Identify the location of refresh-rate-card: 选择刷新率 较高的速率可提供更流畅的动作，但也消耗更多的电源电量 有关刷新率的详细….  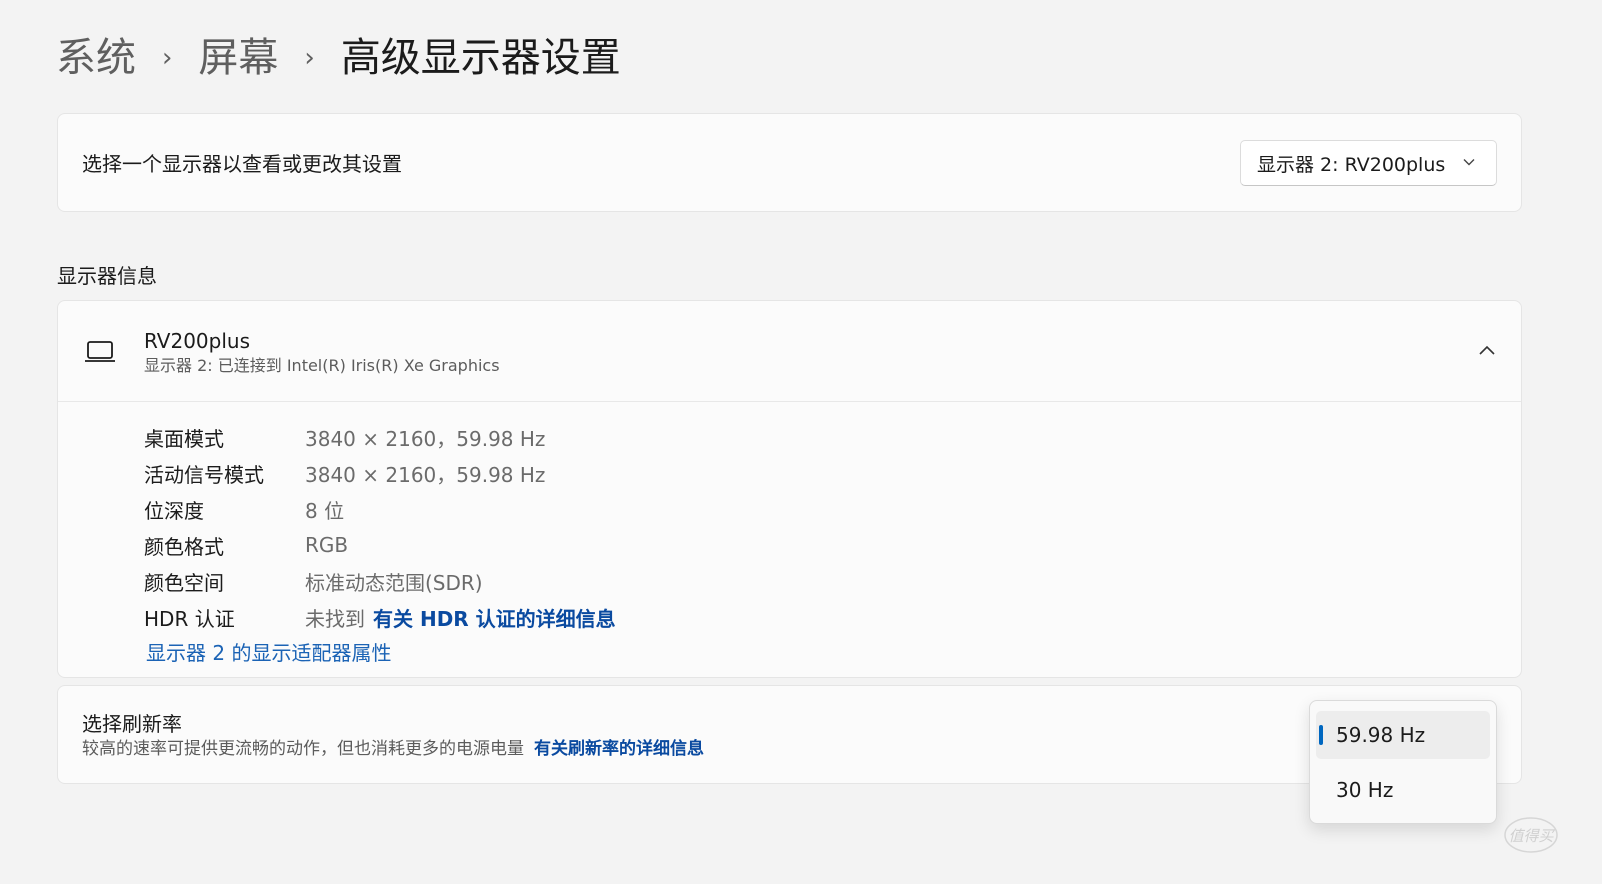
(789, 734).